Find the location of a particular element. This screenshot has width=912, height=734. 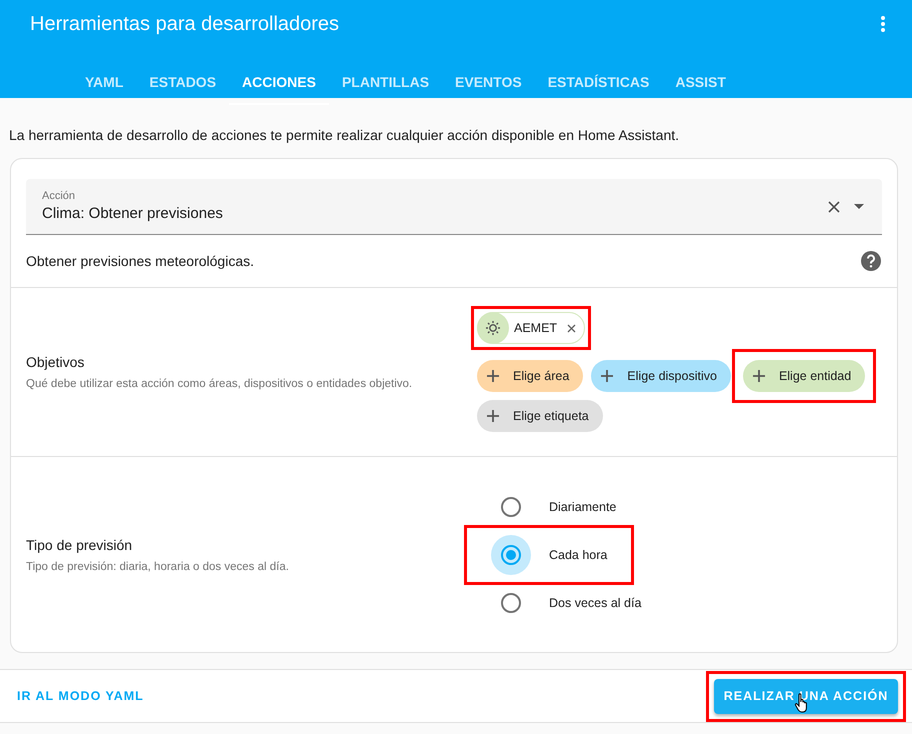

picker-chip: Elige dispositivo is located at coordinates (661, 376).